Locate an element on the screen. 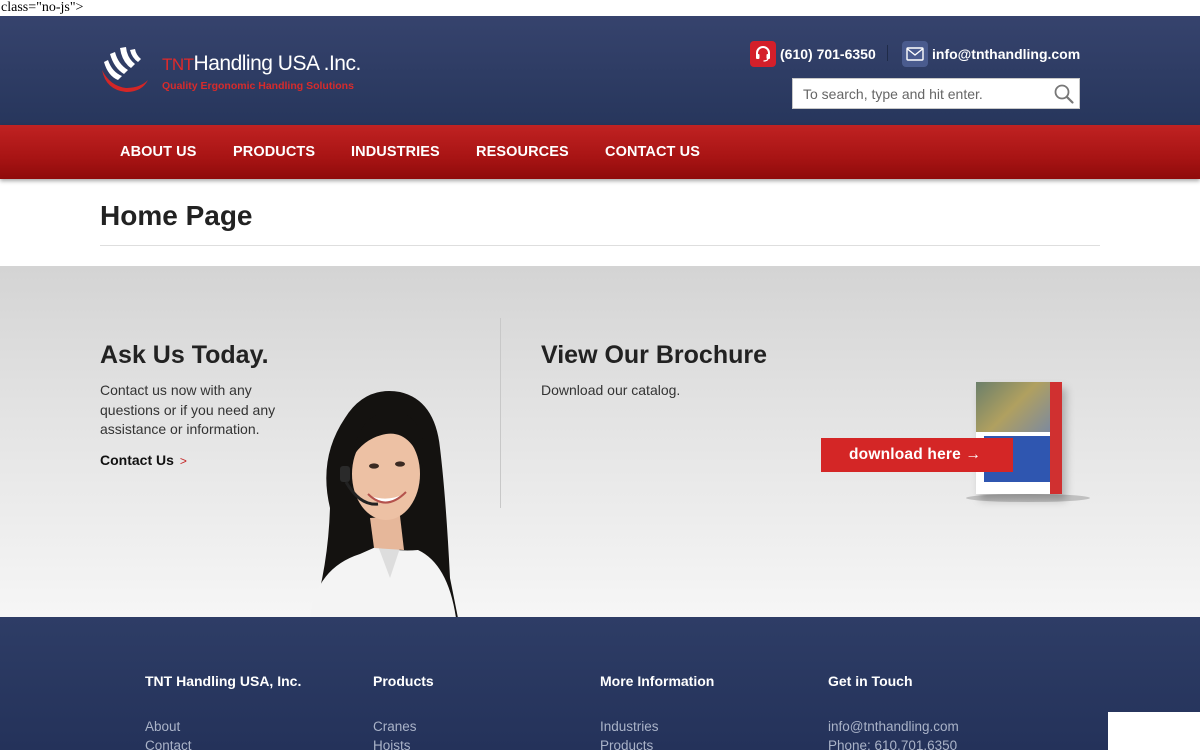  footer-link-contact: Contact is located at coordinates (168, 745).